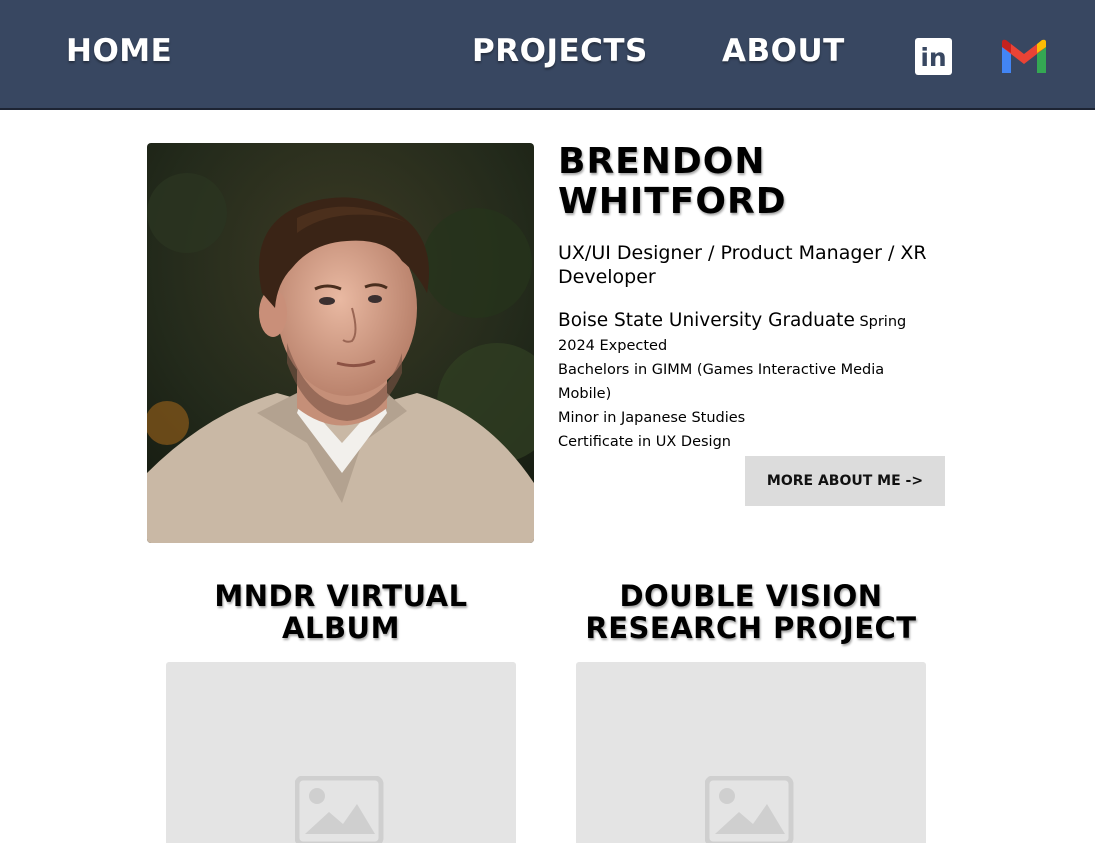 The width and height of the screenshot is (1095, 843). I want to click on profile-name: BRENDON WHITFORD, so click(672, 181).